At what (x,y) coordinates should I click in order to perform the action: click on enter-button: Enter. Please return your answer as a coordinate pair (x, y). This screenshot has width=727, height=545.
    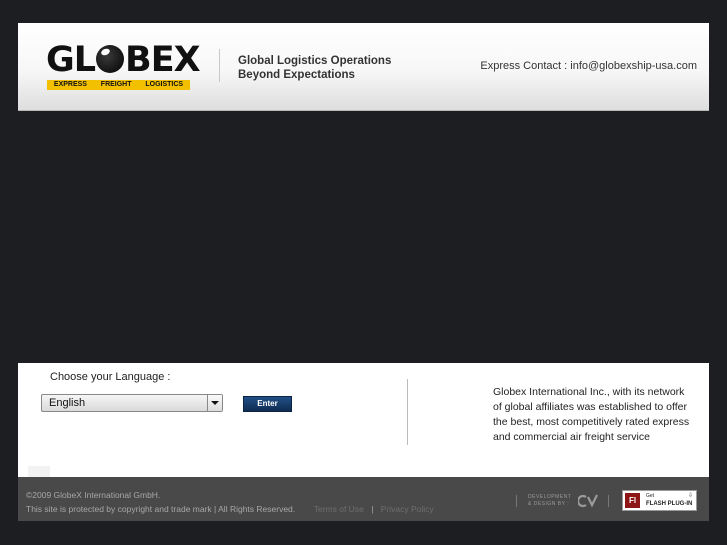
    Looking at the image, I should click on (267, 404).